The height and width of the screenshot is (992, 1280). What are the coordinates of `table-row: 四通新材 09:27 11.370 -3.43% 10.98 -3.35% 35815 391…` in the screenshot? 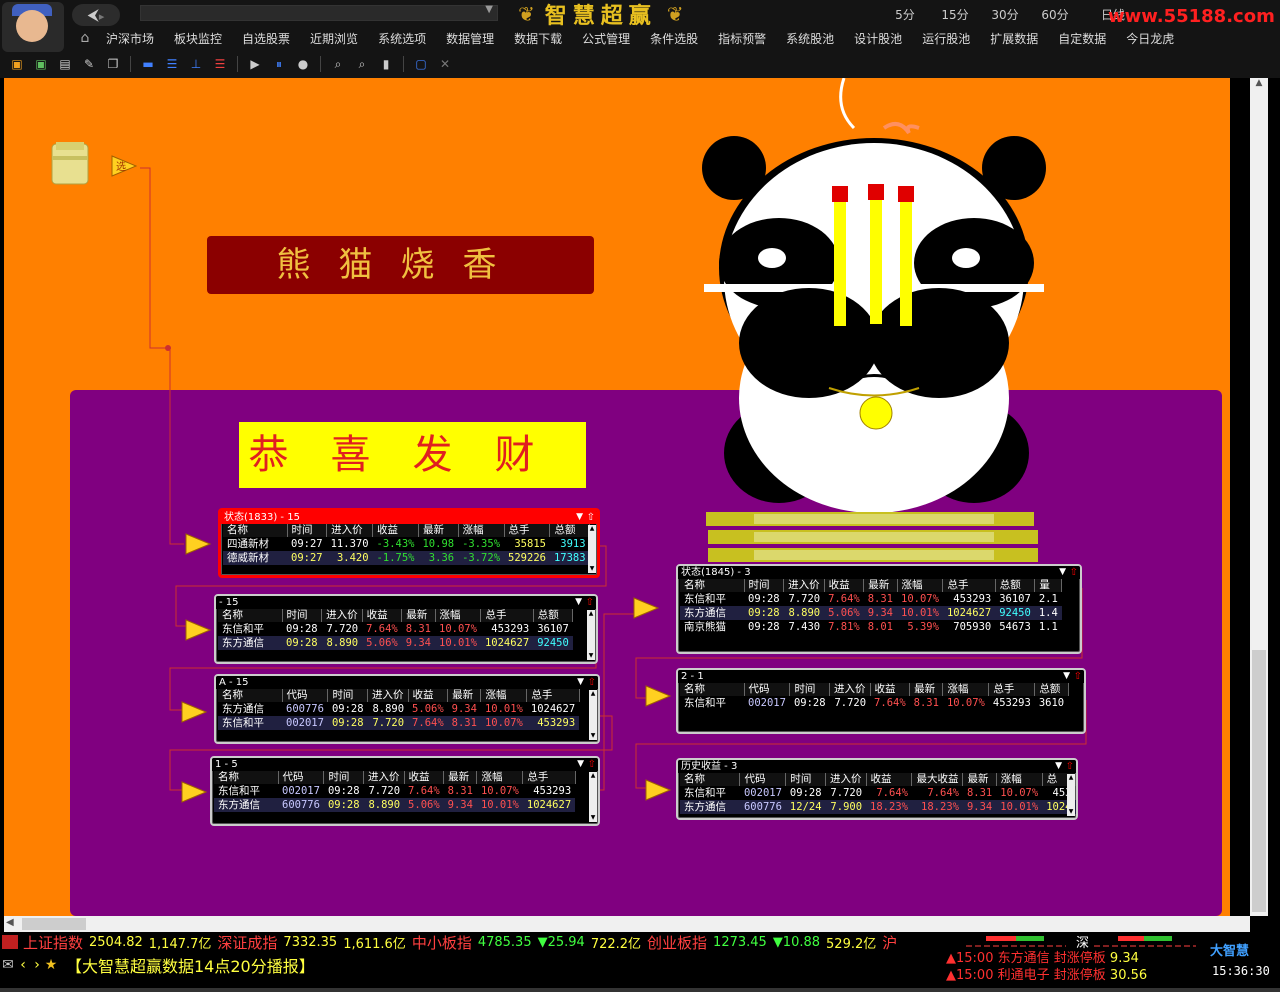 It's located at (406, 544).